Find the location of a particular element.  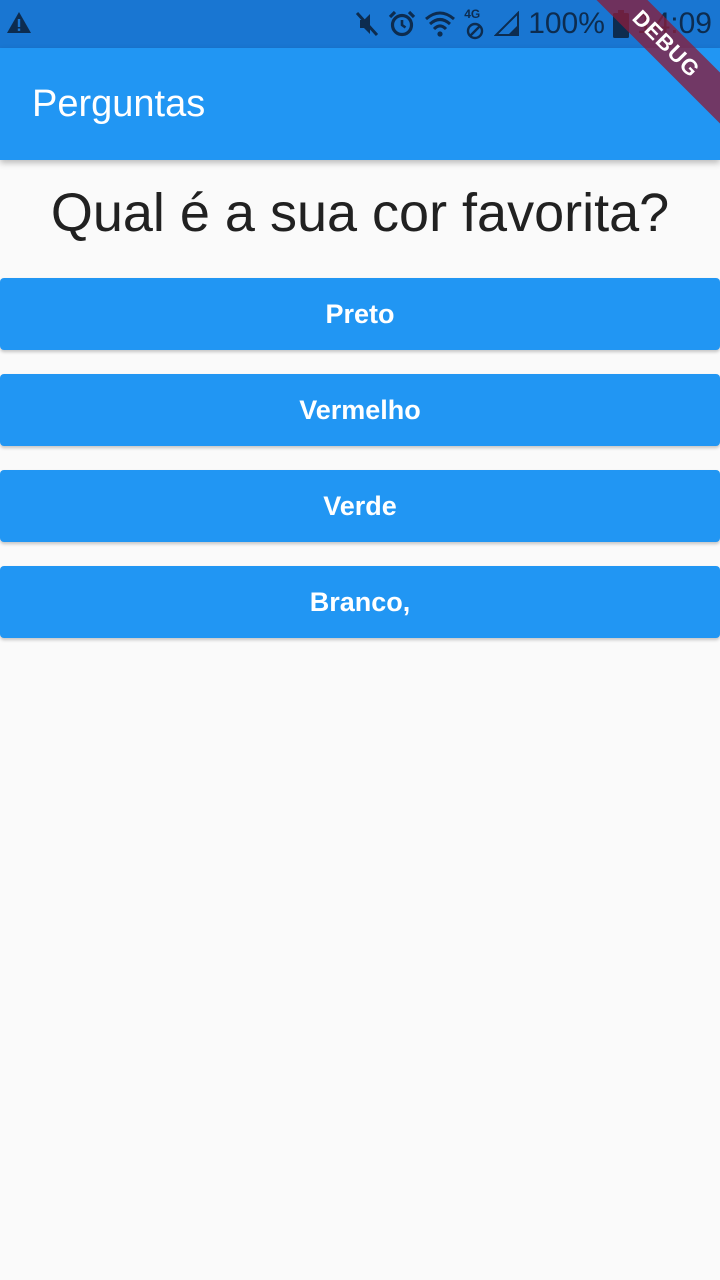

answer-button-preto: Preto is located at coordinates (360, 314).